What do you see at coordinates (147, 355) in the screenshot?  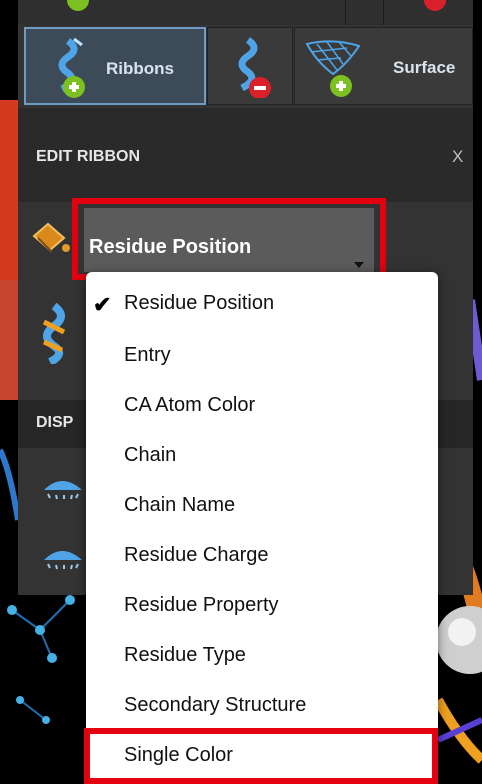 I see `menu-option-entry: Entry` at bounding box center [147, 355].